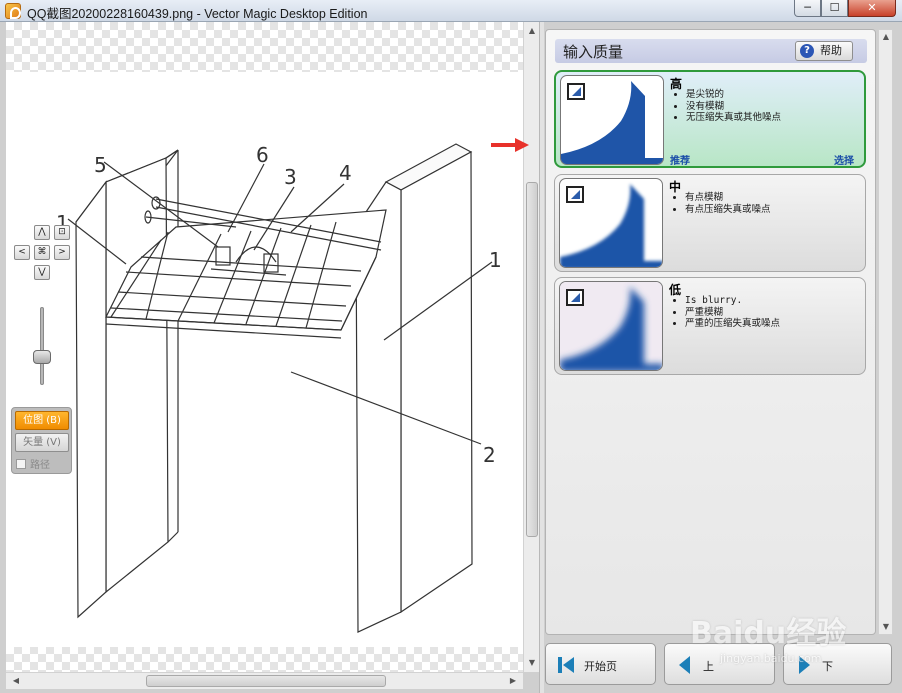 This screenshot has height=693, width=902. What do you see at coordinates (844, 159) in the screenshot?
I see `select-label: 选择` at bounding box center [844, 159].